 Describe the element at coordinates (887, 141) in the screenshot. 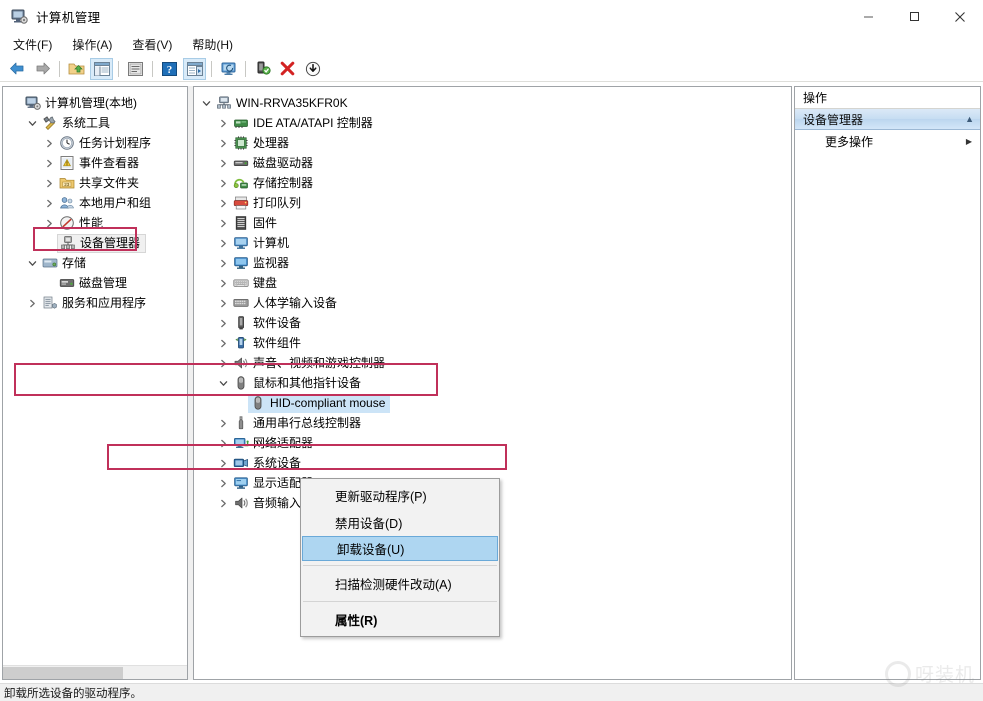

I see `actions-item-more-actions: 更多操作 ▶` at that location.